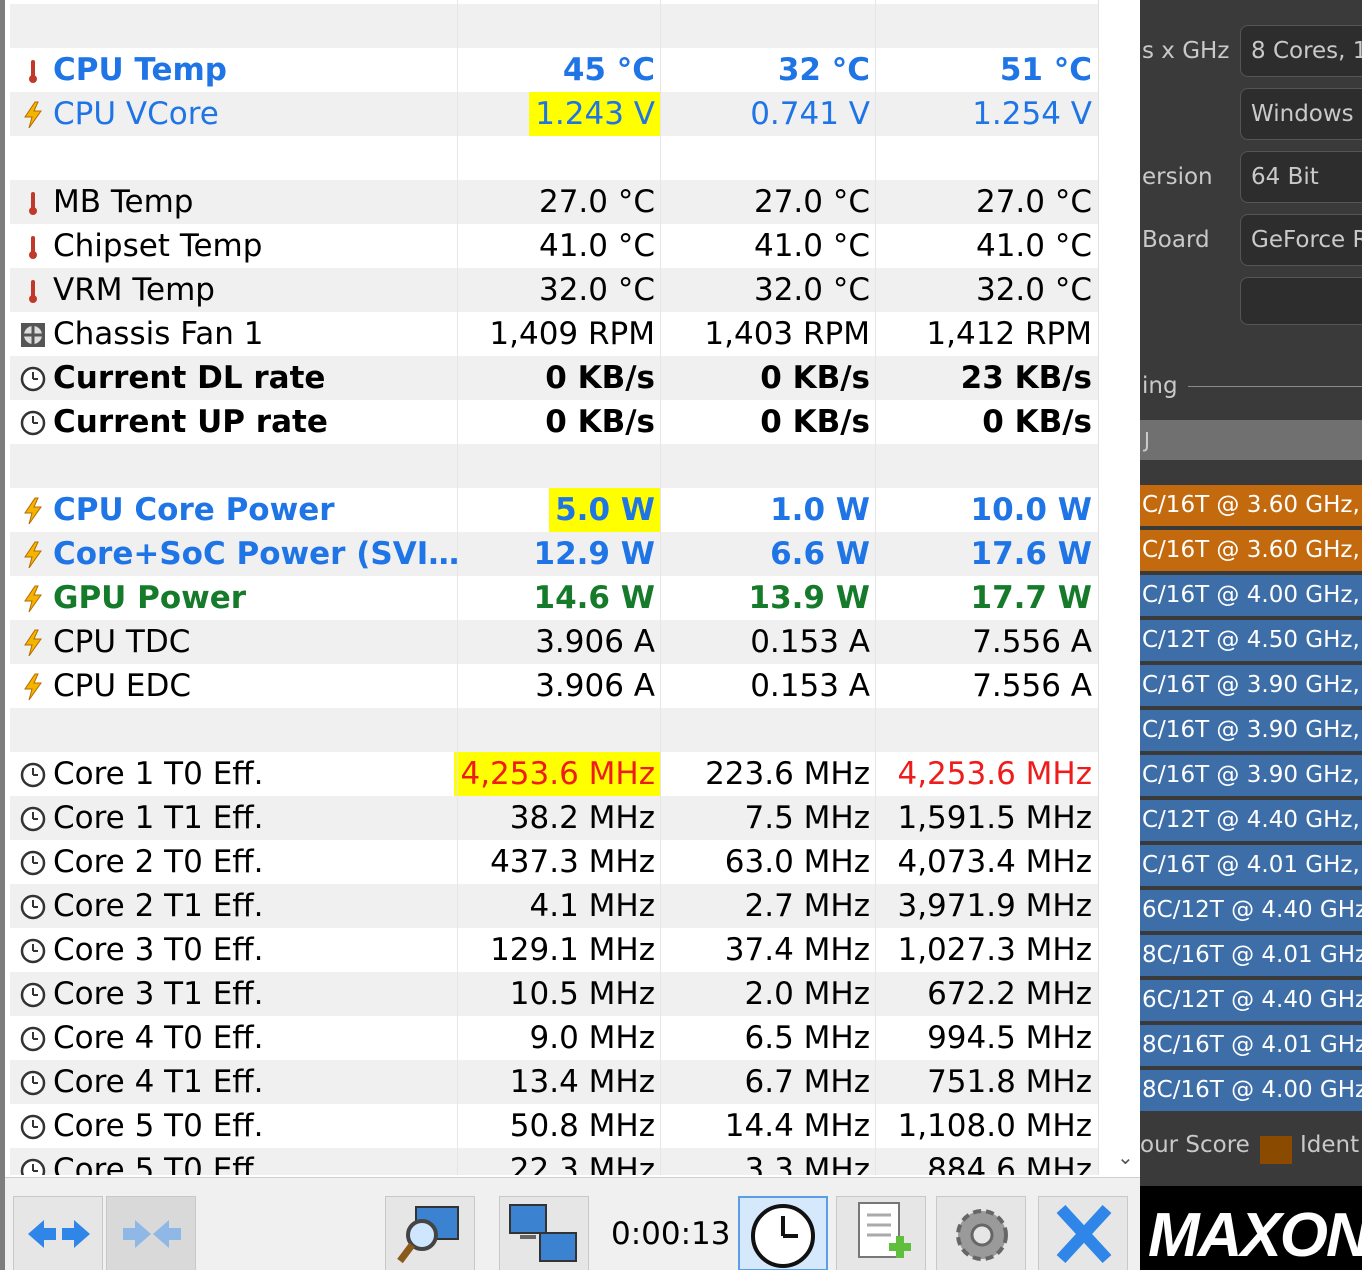 Image resolution: width=1362 pixels, height=1270 pixels. Describe the element at coordinates (783, 1233) in the screenshot. I see `clock-button` at that location.